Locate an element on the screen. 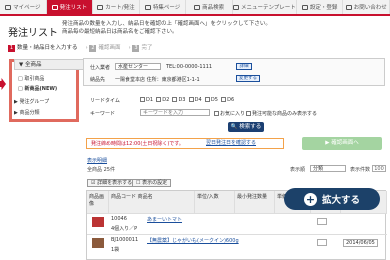 The image size is (390, 260). confirm-screen-button: ▶ 確認画面へ is located at coordinates (342, 143).